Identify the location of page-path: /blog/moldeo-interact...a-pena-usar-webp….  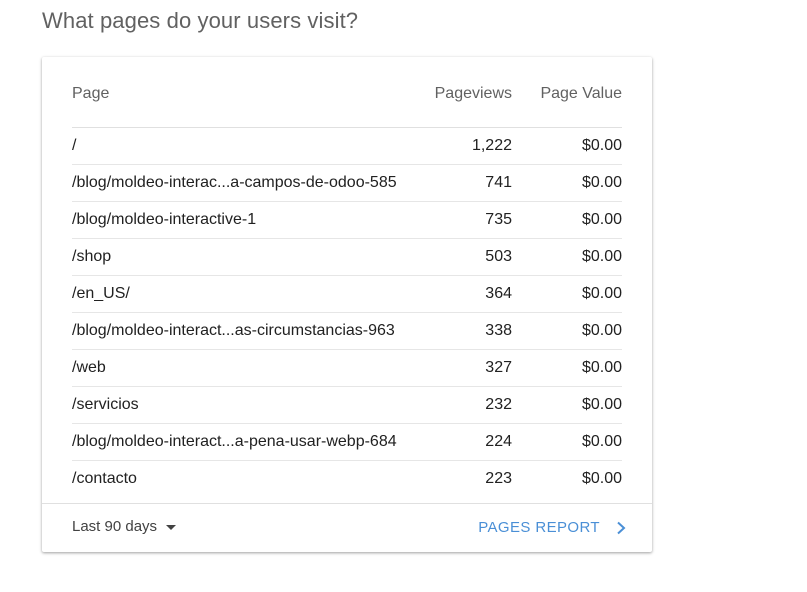
(234, 441).